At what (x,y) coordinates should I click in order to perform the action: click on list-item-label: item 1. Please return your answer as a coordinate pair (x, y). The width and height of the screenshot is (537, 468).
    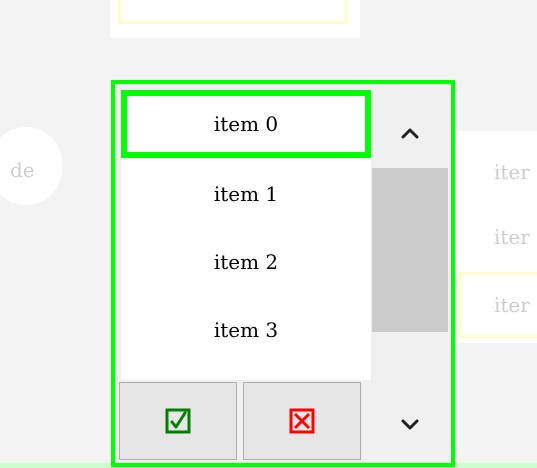
    Looking at the image, I should click on (246, 194).